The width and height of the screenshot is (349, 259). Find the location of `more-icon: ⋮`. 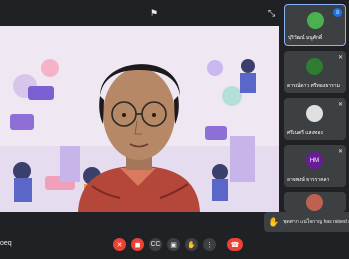

more-icon: ⋮ is located at coordinates (209, 244).